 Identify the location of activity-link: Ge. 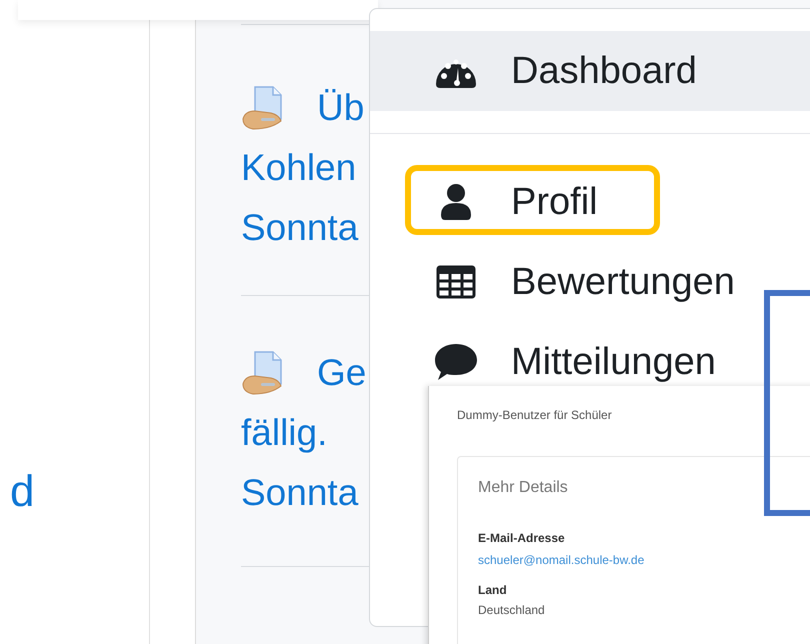
(341, 373).